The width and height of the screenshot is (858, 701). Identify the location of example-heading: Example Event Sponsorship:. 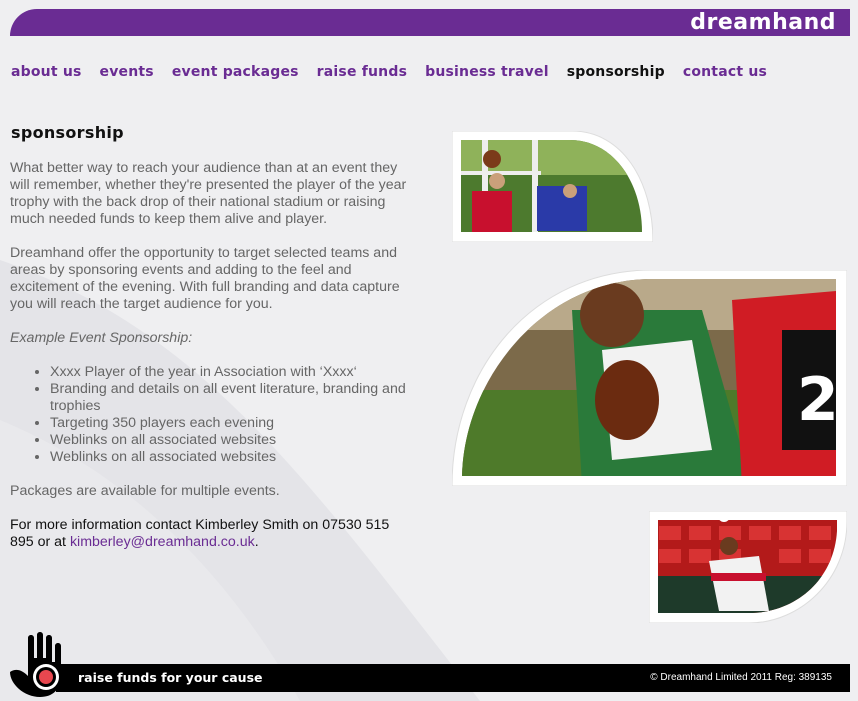
(101, 338).